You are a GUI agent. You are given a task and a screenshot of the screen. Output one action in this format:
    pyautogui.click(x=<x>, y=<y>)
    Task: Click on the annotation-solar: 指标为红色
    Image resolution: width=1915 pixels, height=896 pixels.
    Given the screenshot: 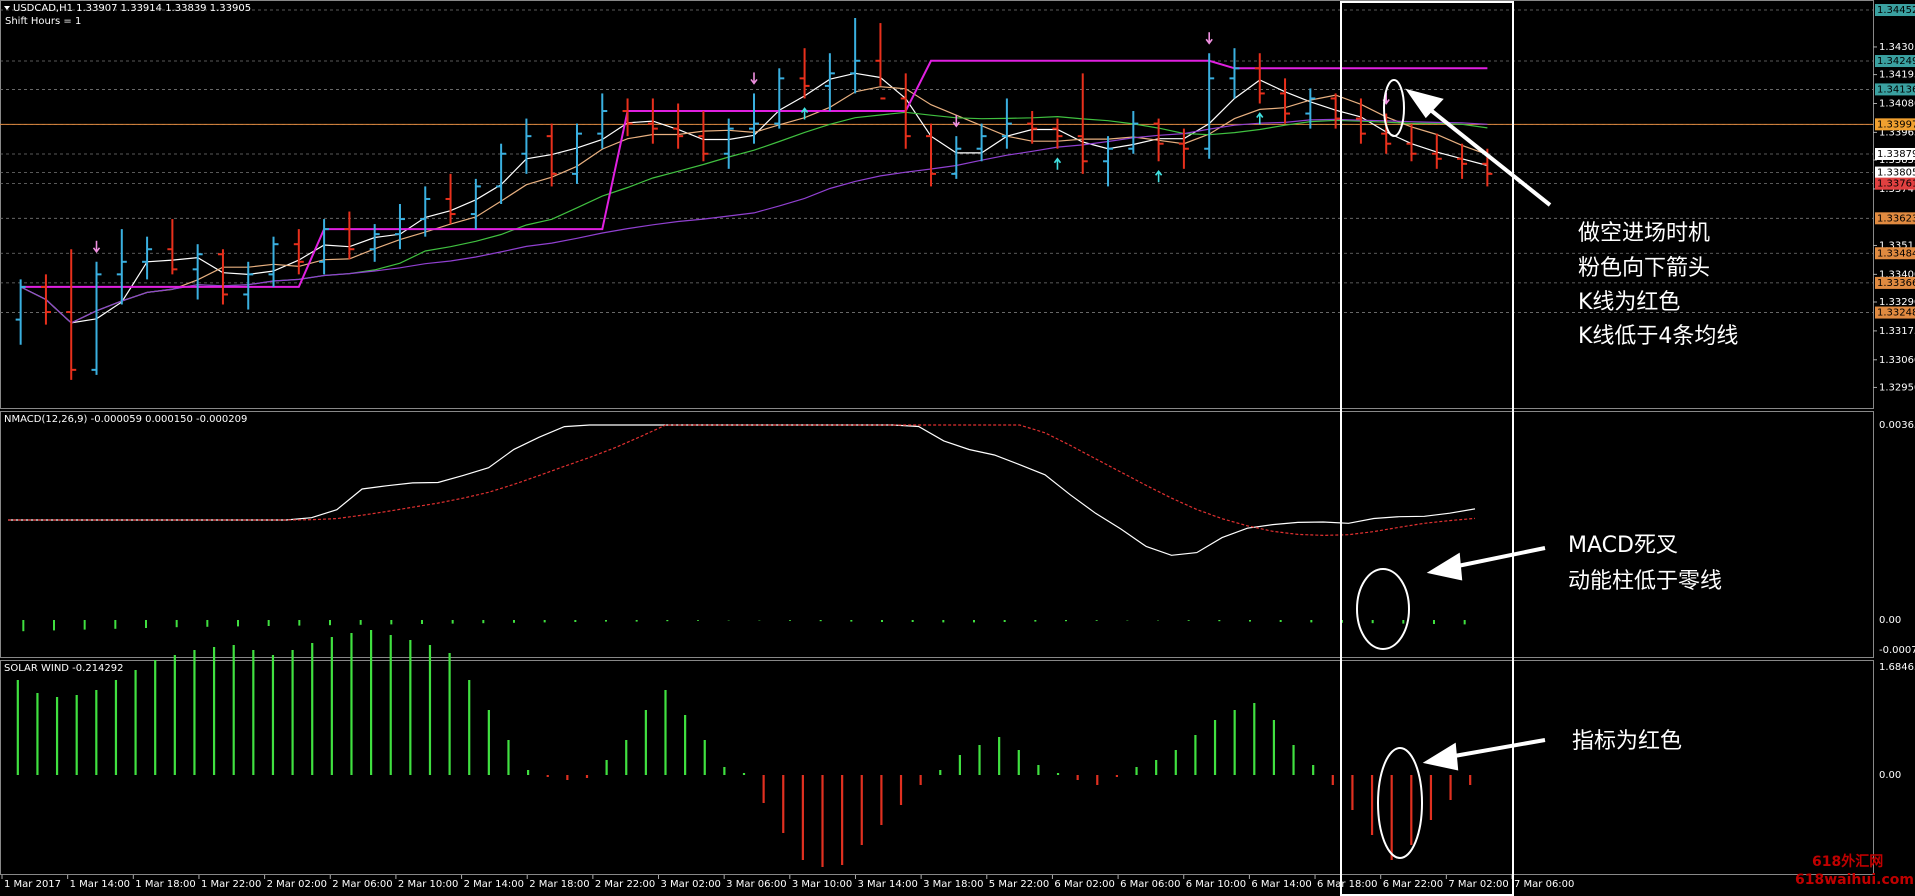 What is the action you would take?
    pyautogui.click(x=1627, y=741)
    